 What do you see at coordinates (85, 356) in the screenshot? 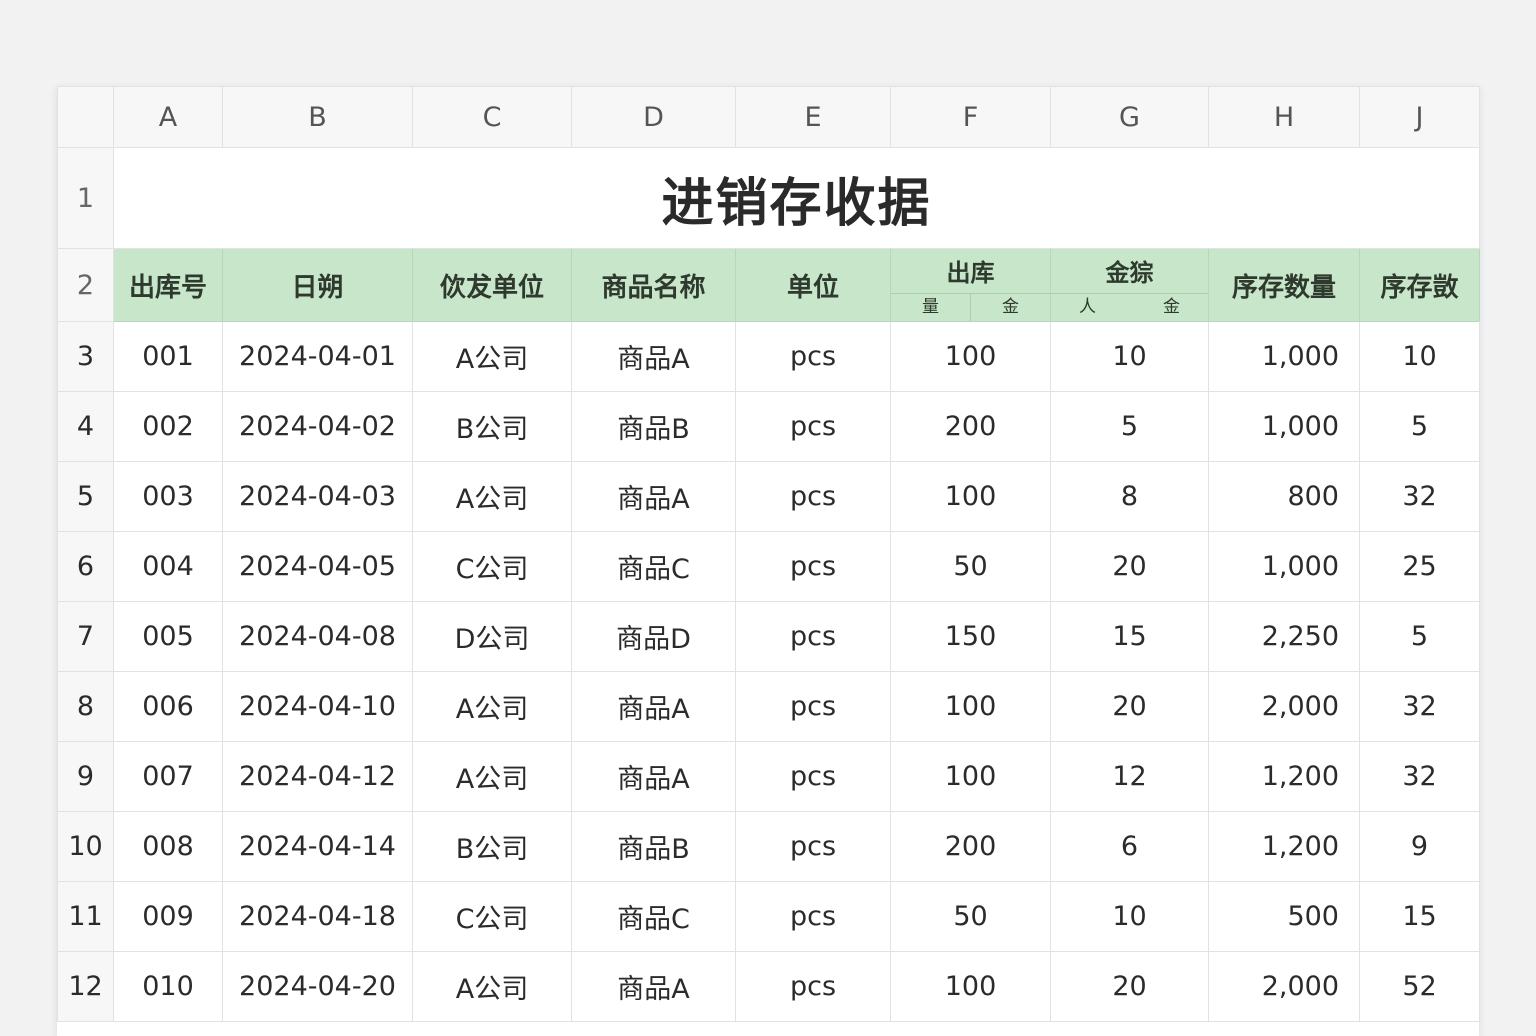
I see `row-number-3: 3` at bounding box center [85, 356].